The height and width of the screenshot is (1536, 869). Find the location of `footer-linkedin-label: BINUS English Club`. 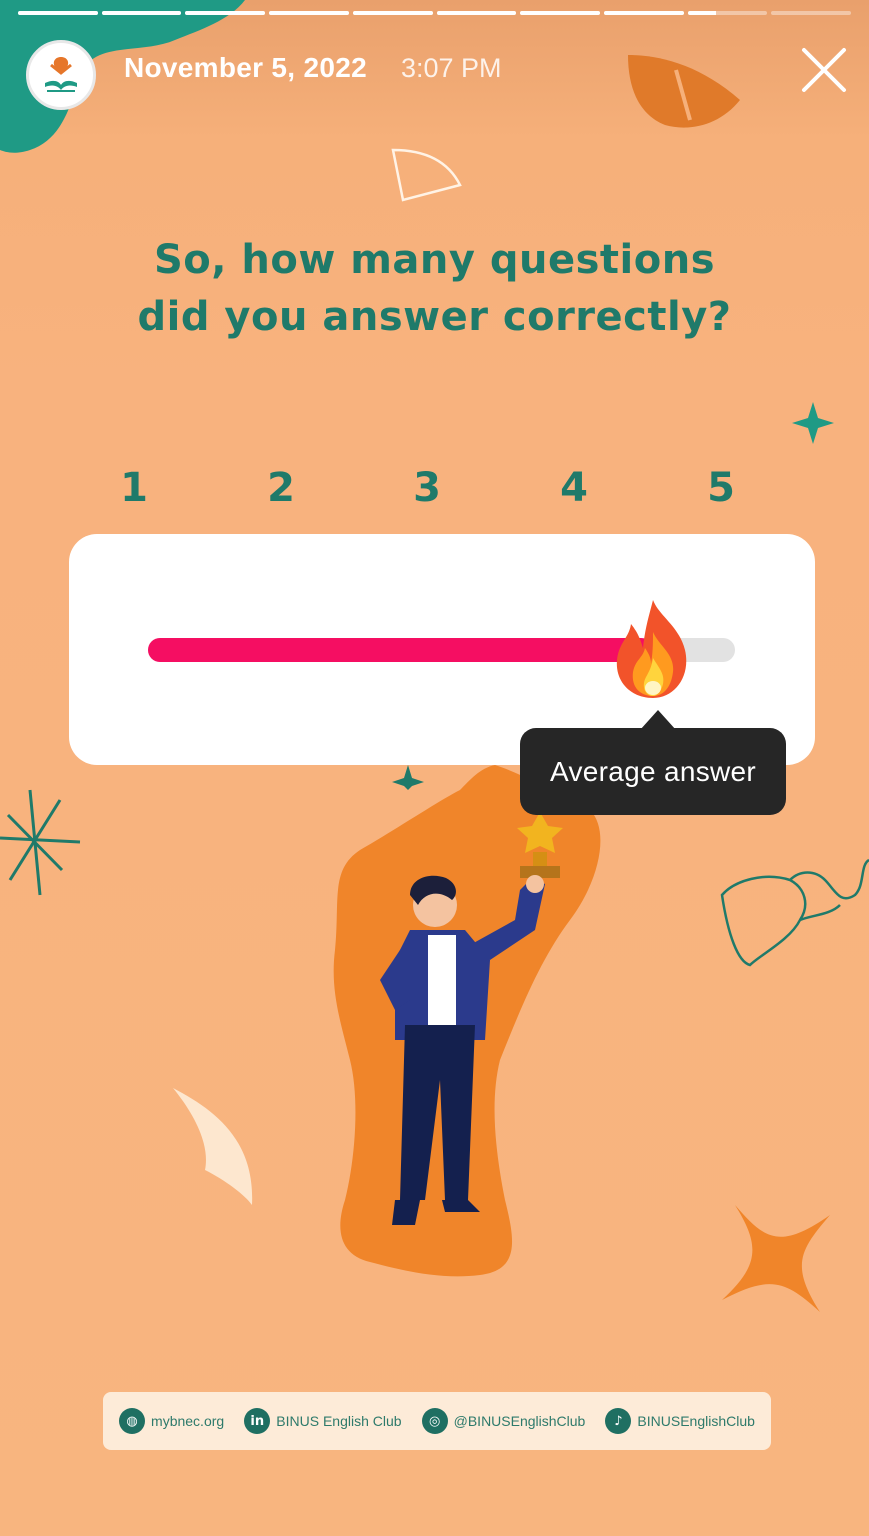

footer-linkedin-label: BINUS English Club is located at coordinates (339, 1421).